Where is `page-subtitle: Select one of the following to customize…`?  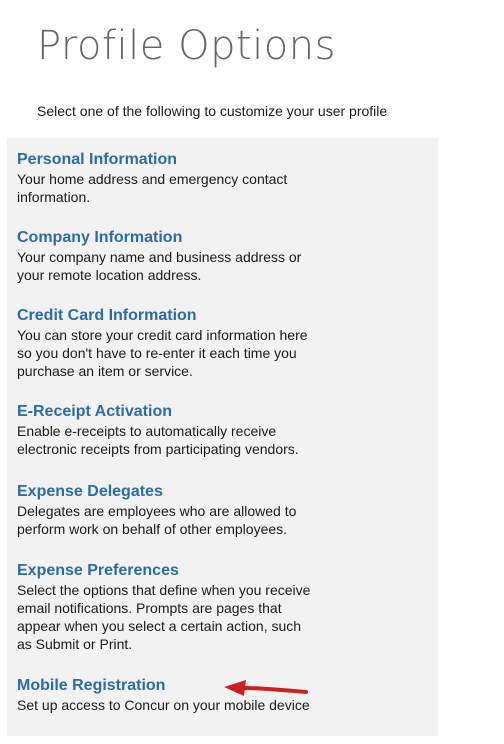
page-subtitle: Select one of the following to customize… is located at coordinates (212, 111).